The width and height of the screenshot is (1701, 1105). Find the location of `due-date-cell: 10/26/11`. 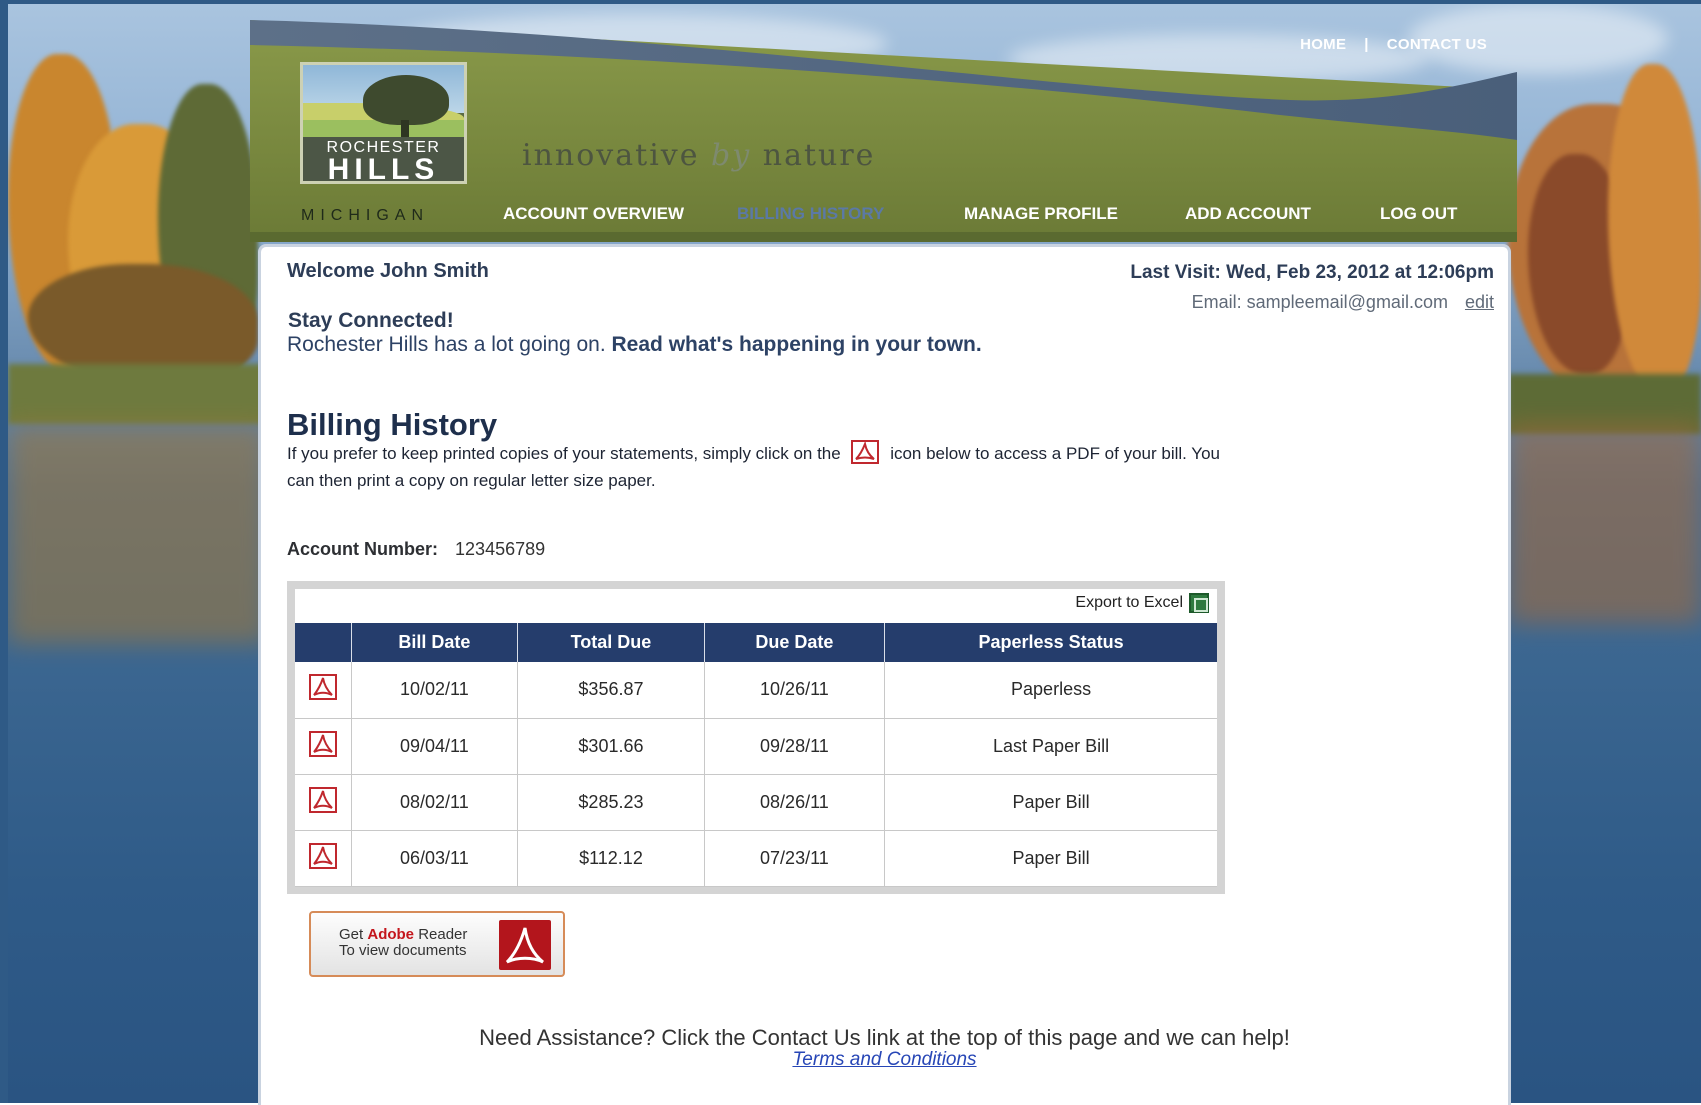

due-date-cell: 10/26/11 is located at coordinates (795, 690).